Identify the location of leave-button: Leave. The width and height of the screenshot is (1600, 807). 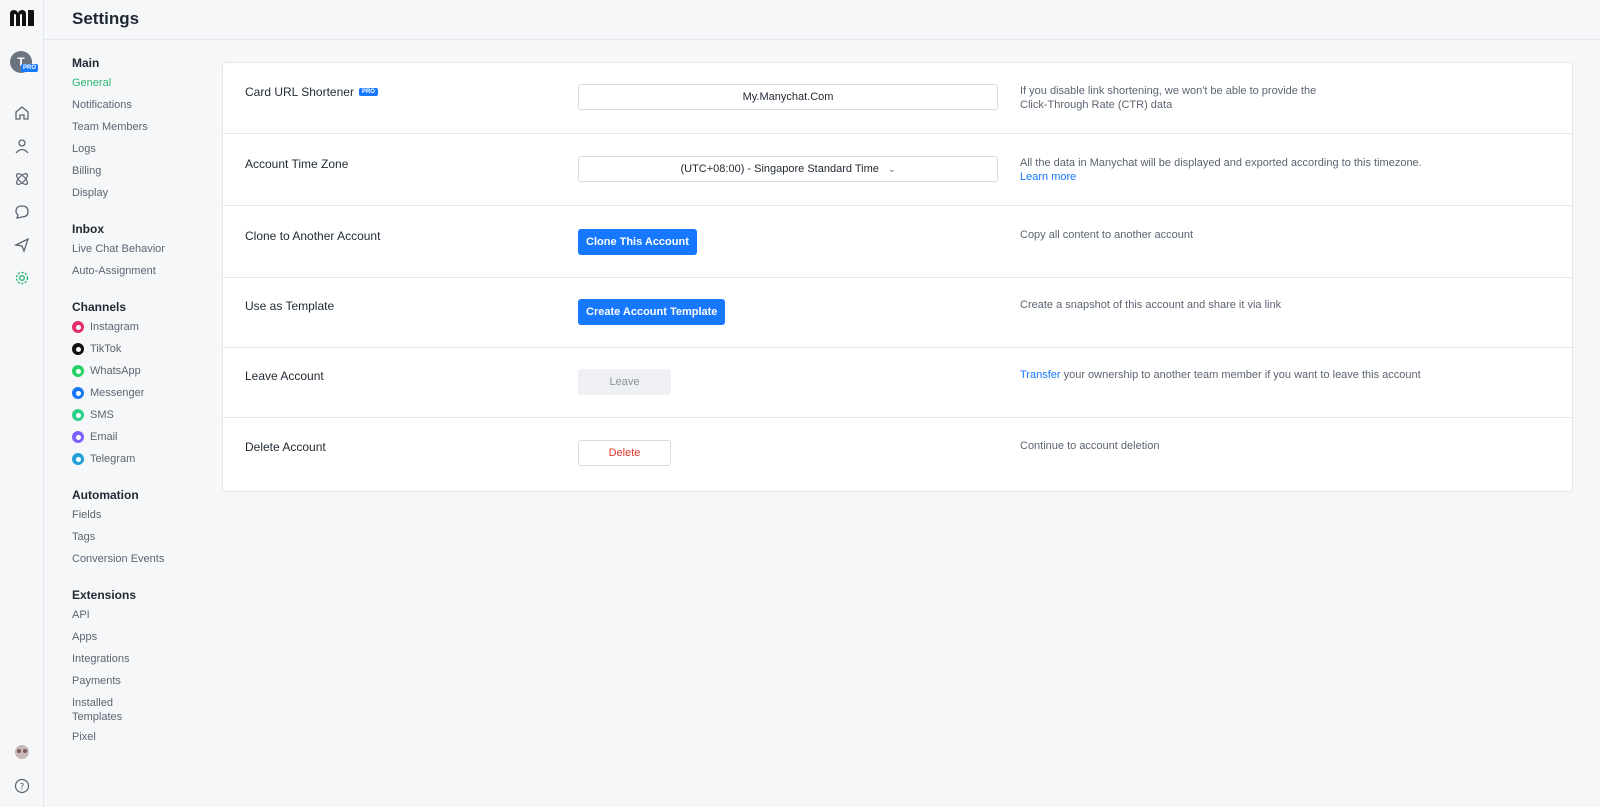
(624, 382).